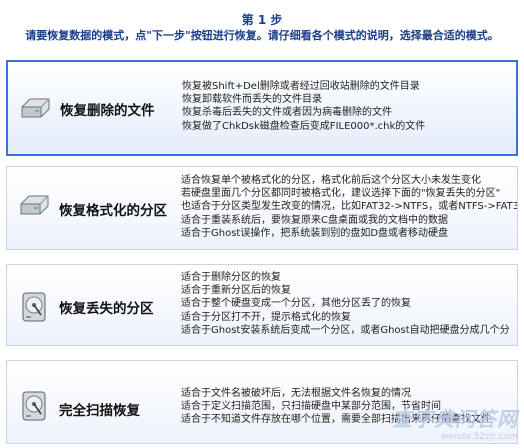  I want to click on mode-description-line: 适合于删除分区的恢复, so click(231, 277).